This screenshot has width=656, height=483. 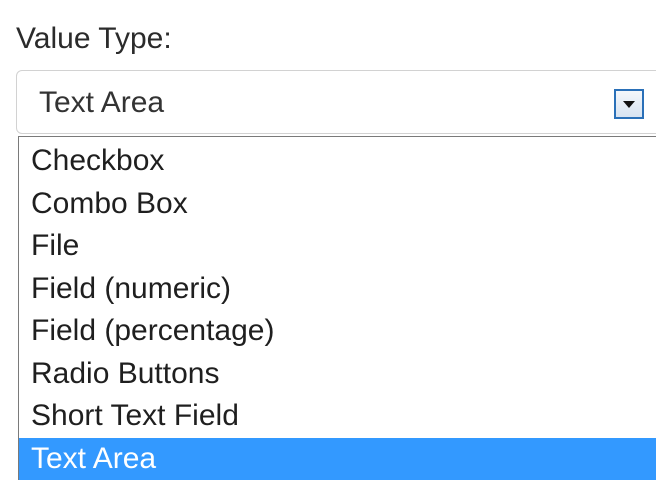 I want to click on option-short-text-field: Short Text Field, so click(x=337, y=416).